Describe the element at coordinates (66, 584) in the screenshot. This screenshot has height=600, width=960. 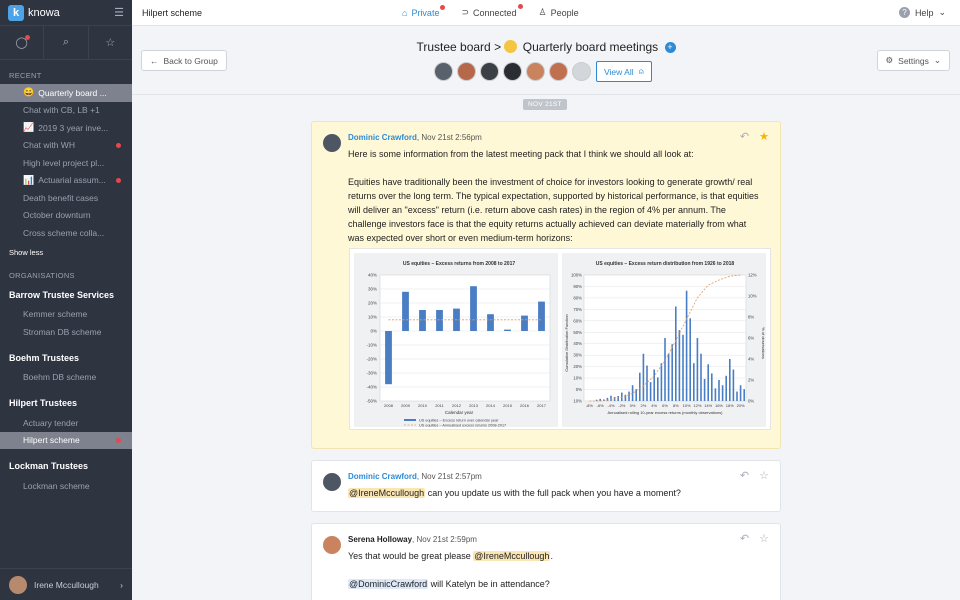
I see `user-menu: Irene Mccullough ›` at that location.